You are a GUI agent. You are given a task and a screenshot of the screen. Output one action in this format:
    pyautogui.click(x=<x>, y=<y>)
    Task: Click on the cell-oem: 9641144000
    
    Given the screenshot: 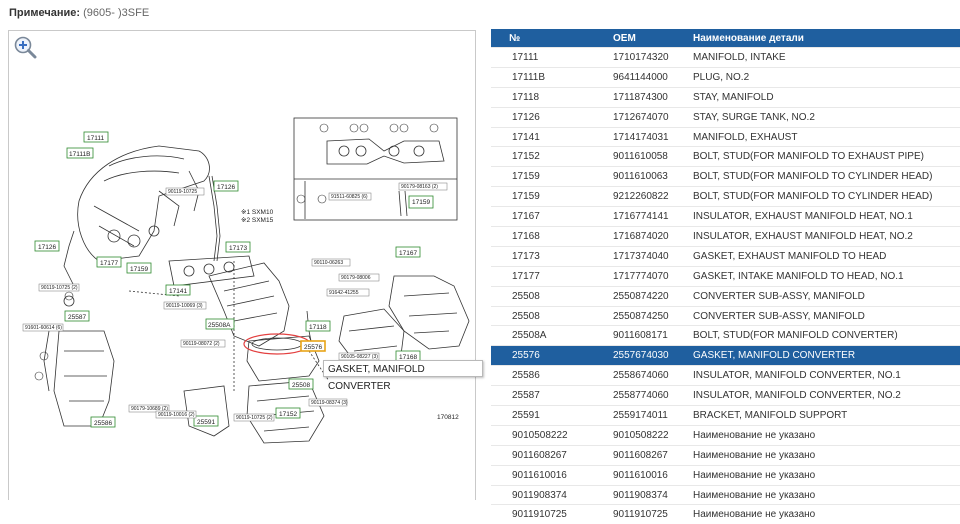 What is the action you would take?
    pyautogui.click(x=640, y=77)
    